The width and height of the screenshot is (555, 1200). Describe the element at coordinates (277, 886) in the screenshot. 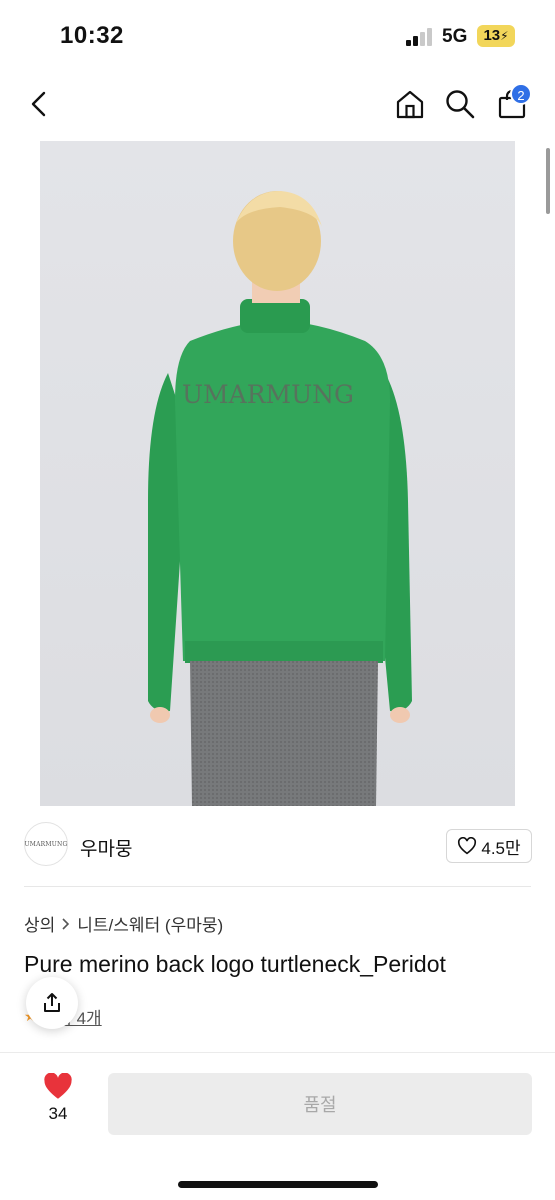

I see `divider` at that location.